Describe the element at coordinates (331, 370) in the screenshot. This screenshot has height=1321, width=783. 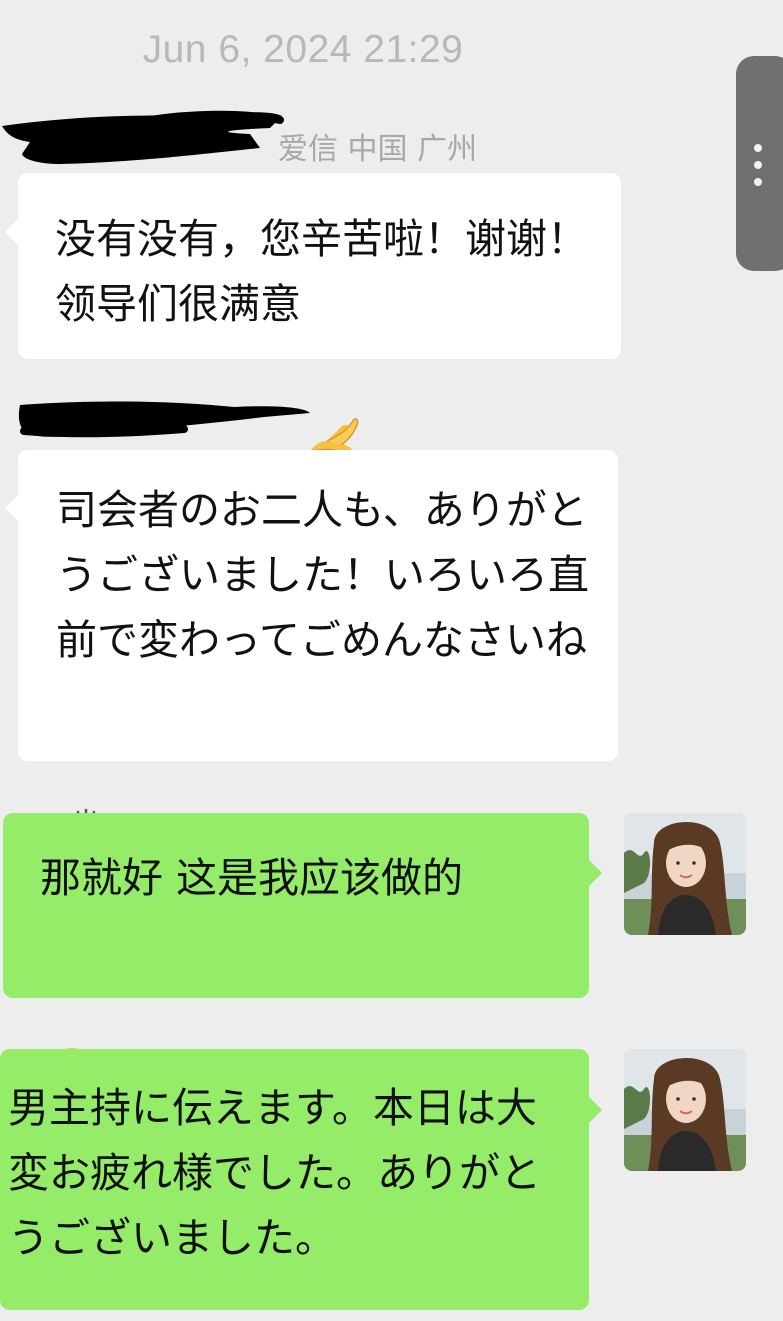
I see `pinched-fingers-emoji` at that location.